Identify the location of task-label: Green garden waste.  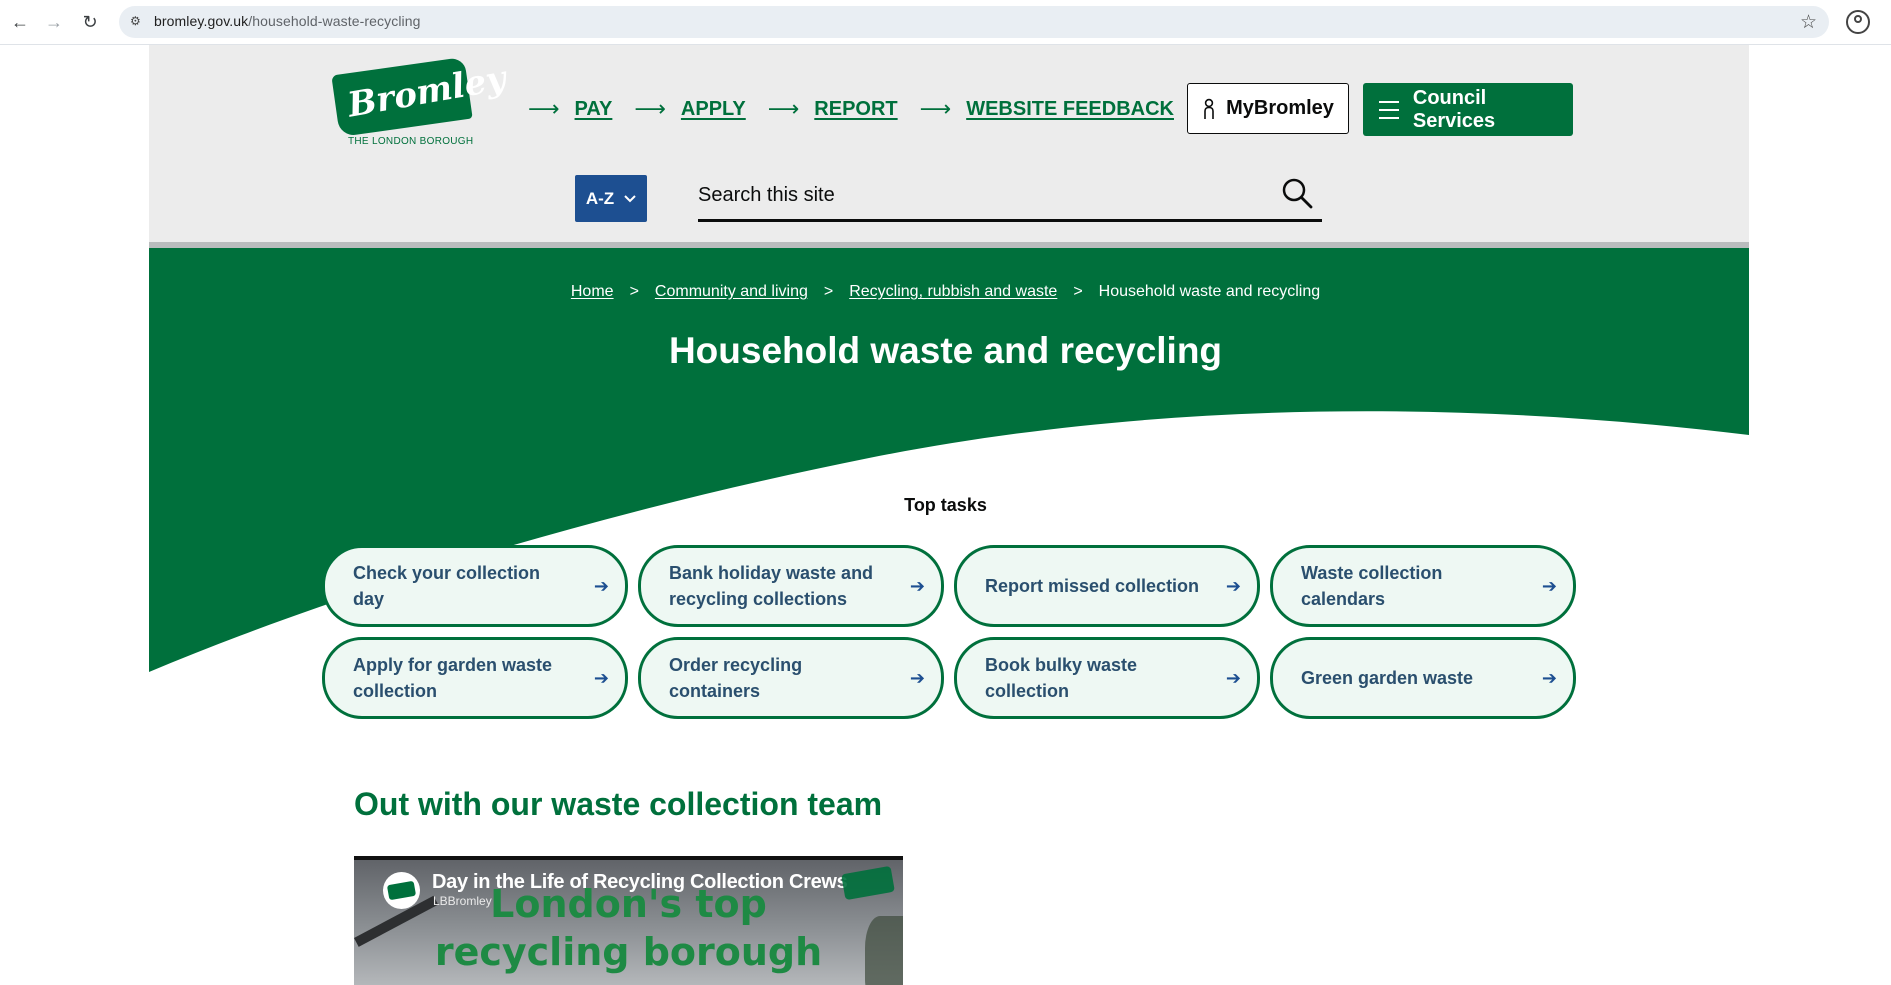
(1387, 677).